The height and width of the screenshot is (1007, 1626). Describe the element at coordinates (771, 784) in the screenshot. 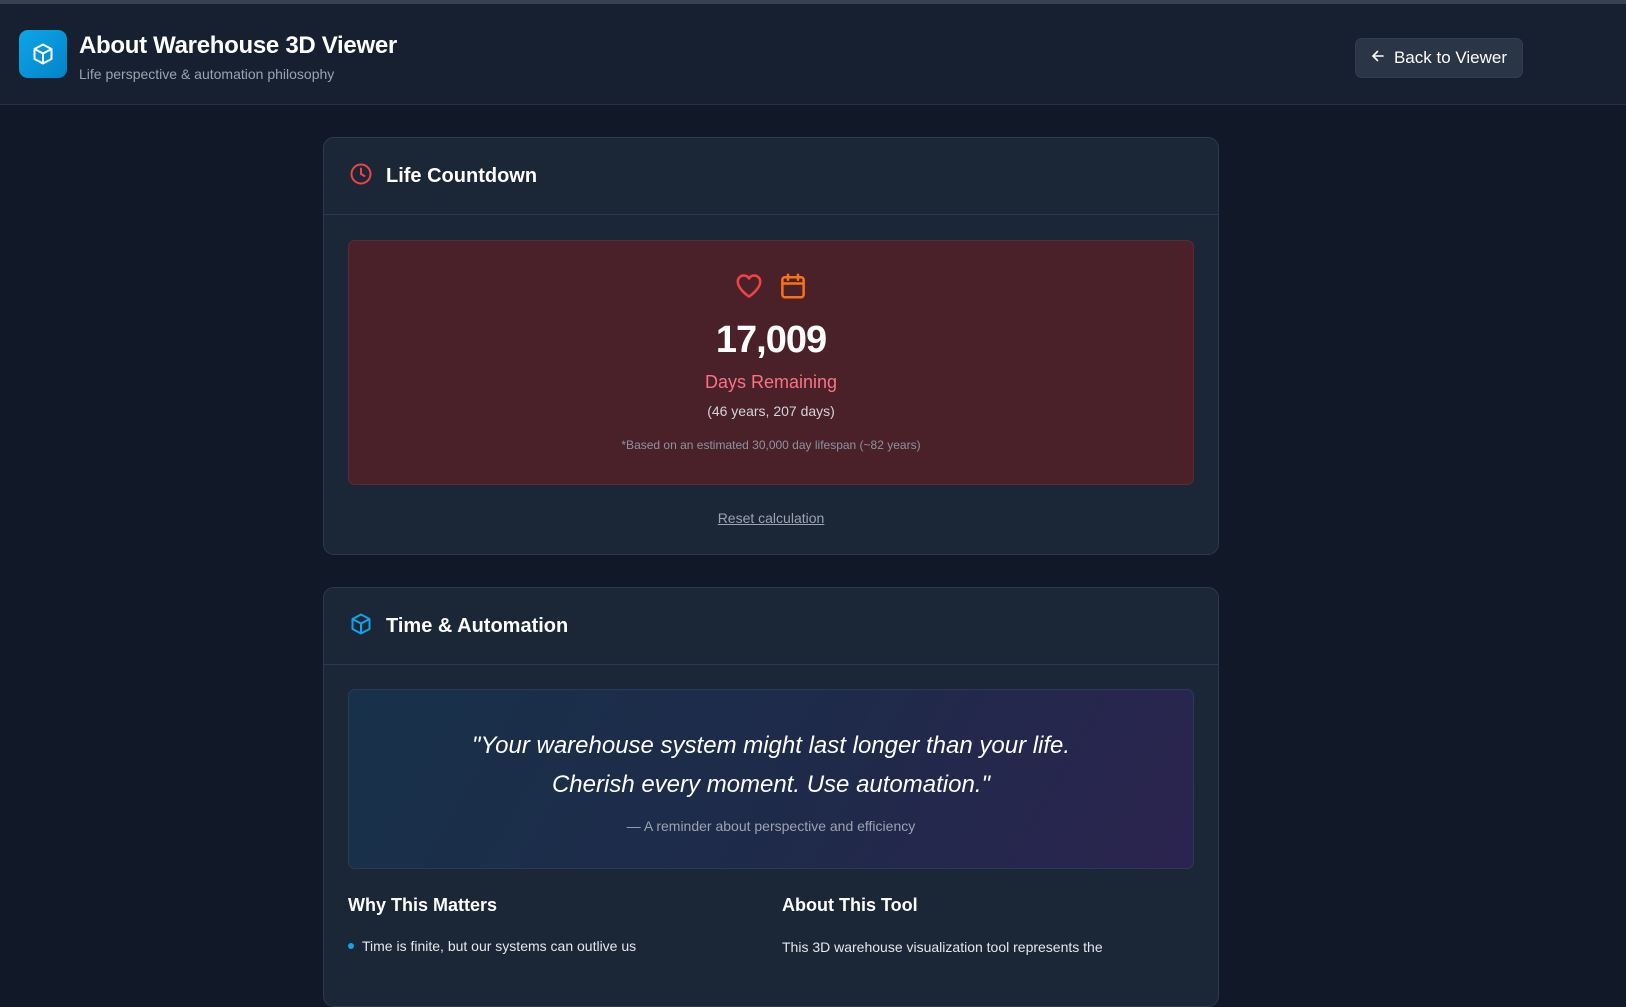

I see `quote-line: Cherish every moment. Use automation."` at that location.